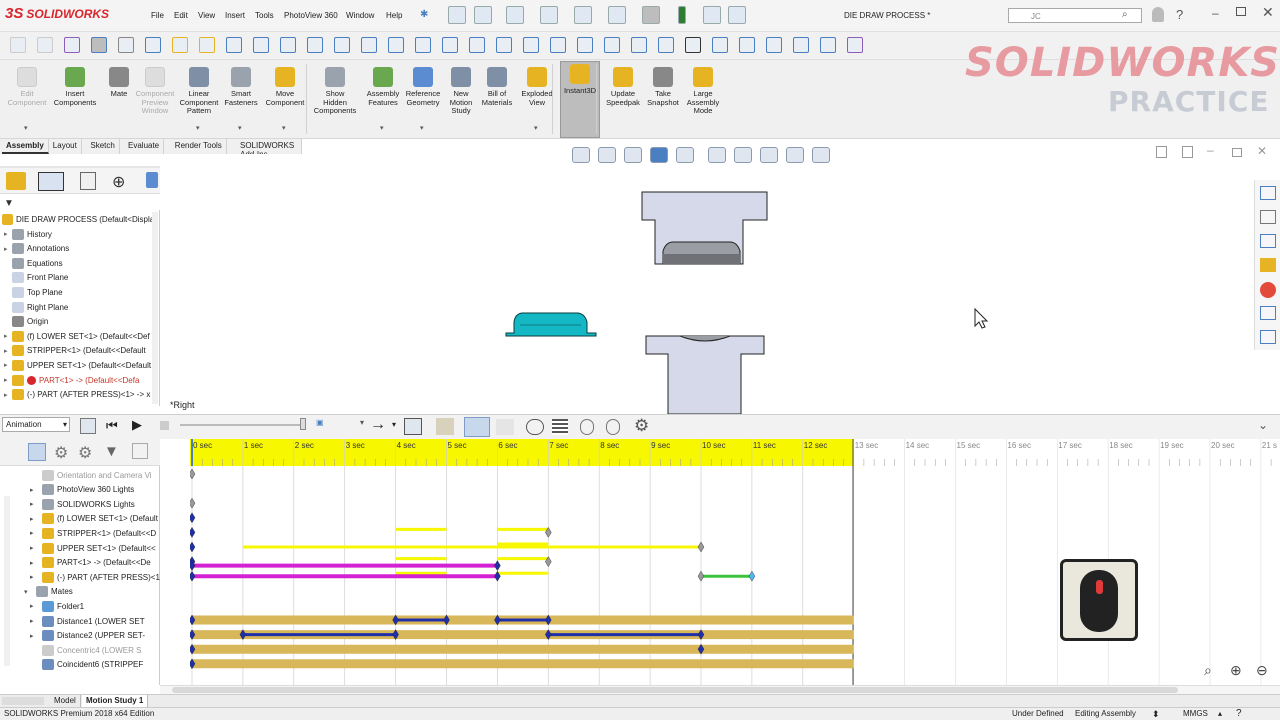 The image size is (1280, 720). I want to click on menu-photoview-360: PhotoView 360, so click(311, 15).